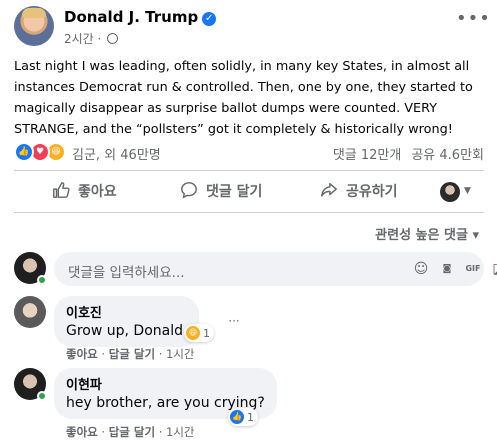  I want to click on commenter-name: 이호진, so click(126, 311).